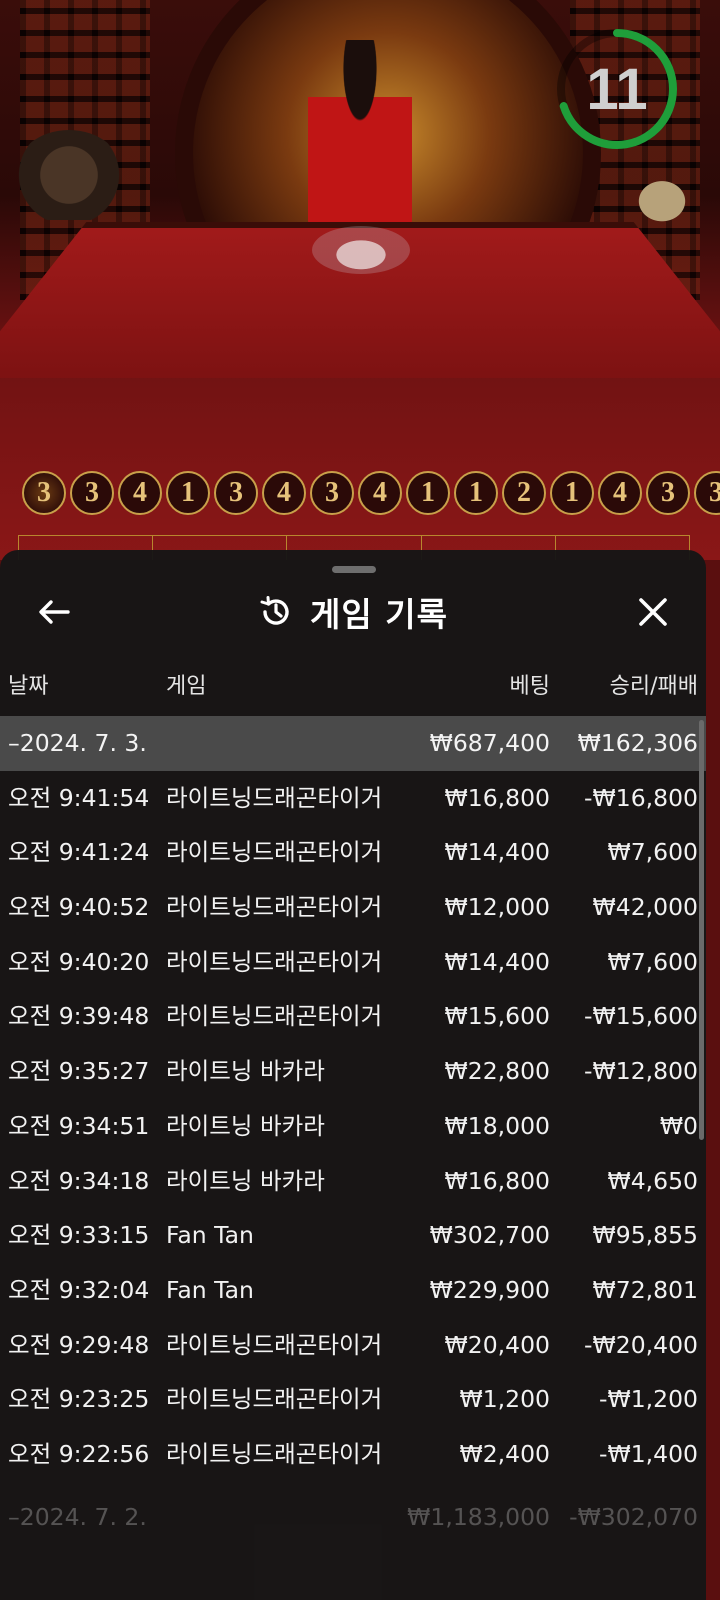 The height and width of the screenshot is (1600, 720). I want to click on close-icon, so click(653, 612).